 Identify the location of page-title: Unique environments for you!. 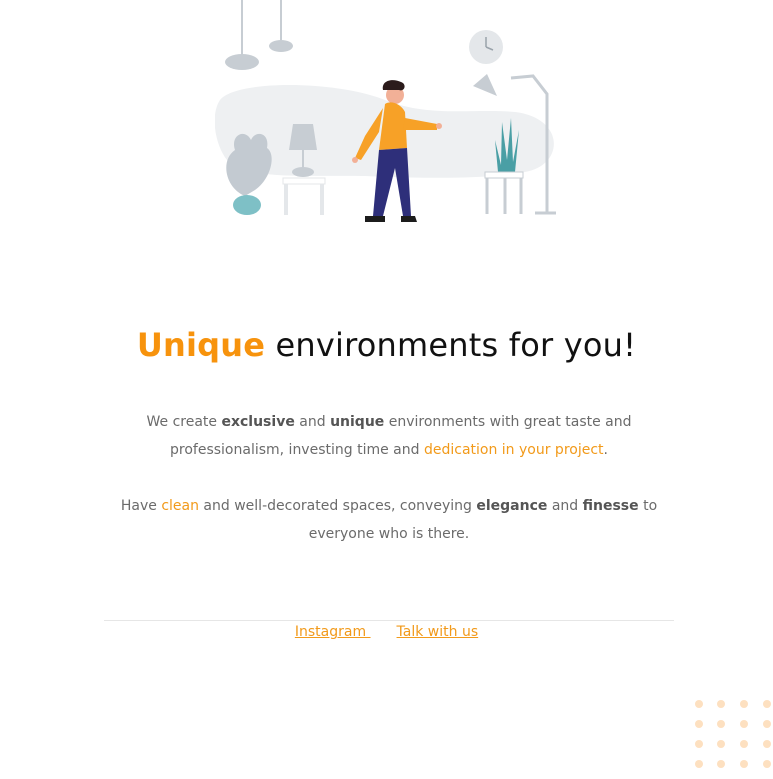
(386, 345).